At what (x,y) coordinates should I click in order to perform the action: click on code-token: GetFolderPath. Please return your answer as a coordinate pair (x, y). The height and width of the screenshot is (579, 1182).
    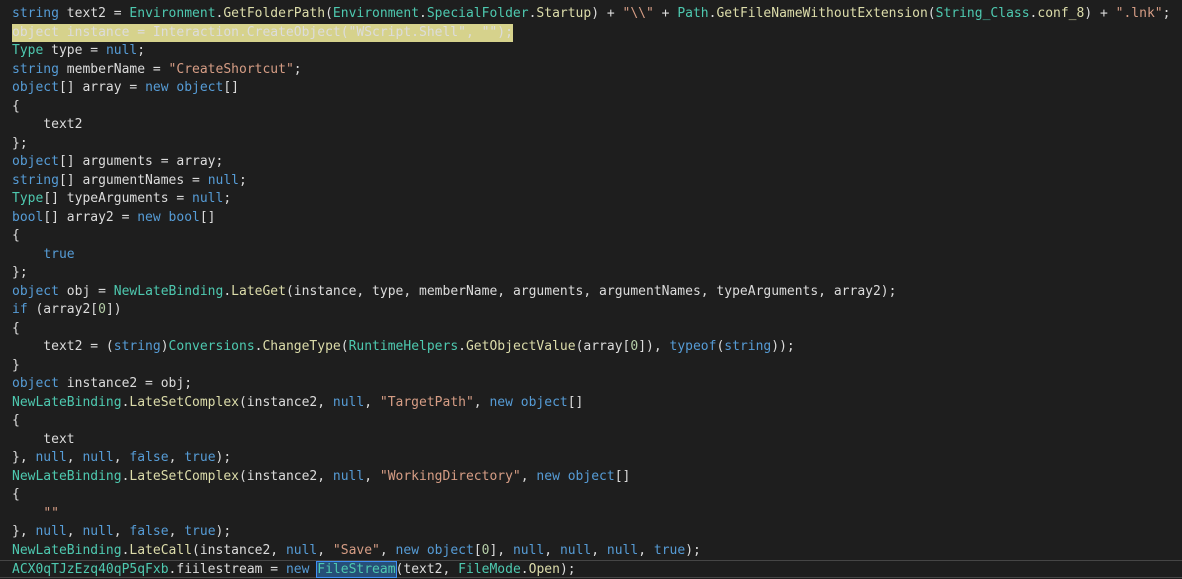
    Looking at the image, I should click on (274, 13).